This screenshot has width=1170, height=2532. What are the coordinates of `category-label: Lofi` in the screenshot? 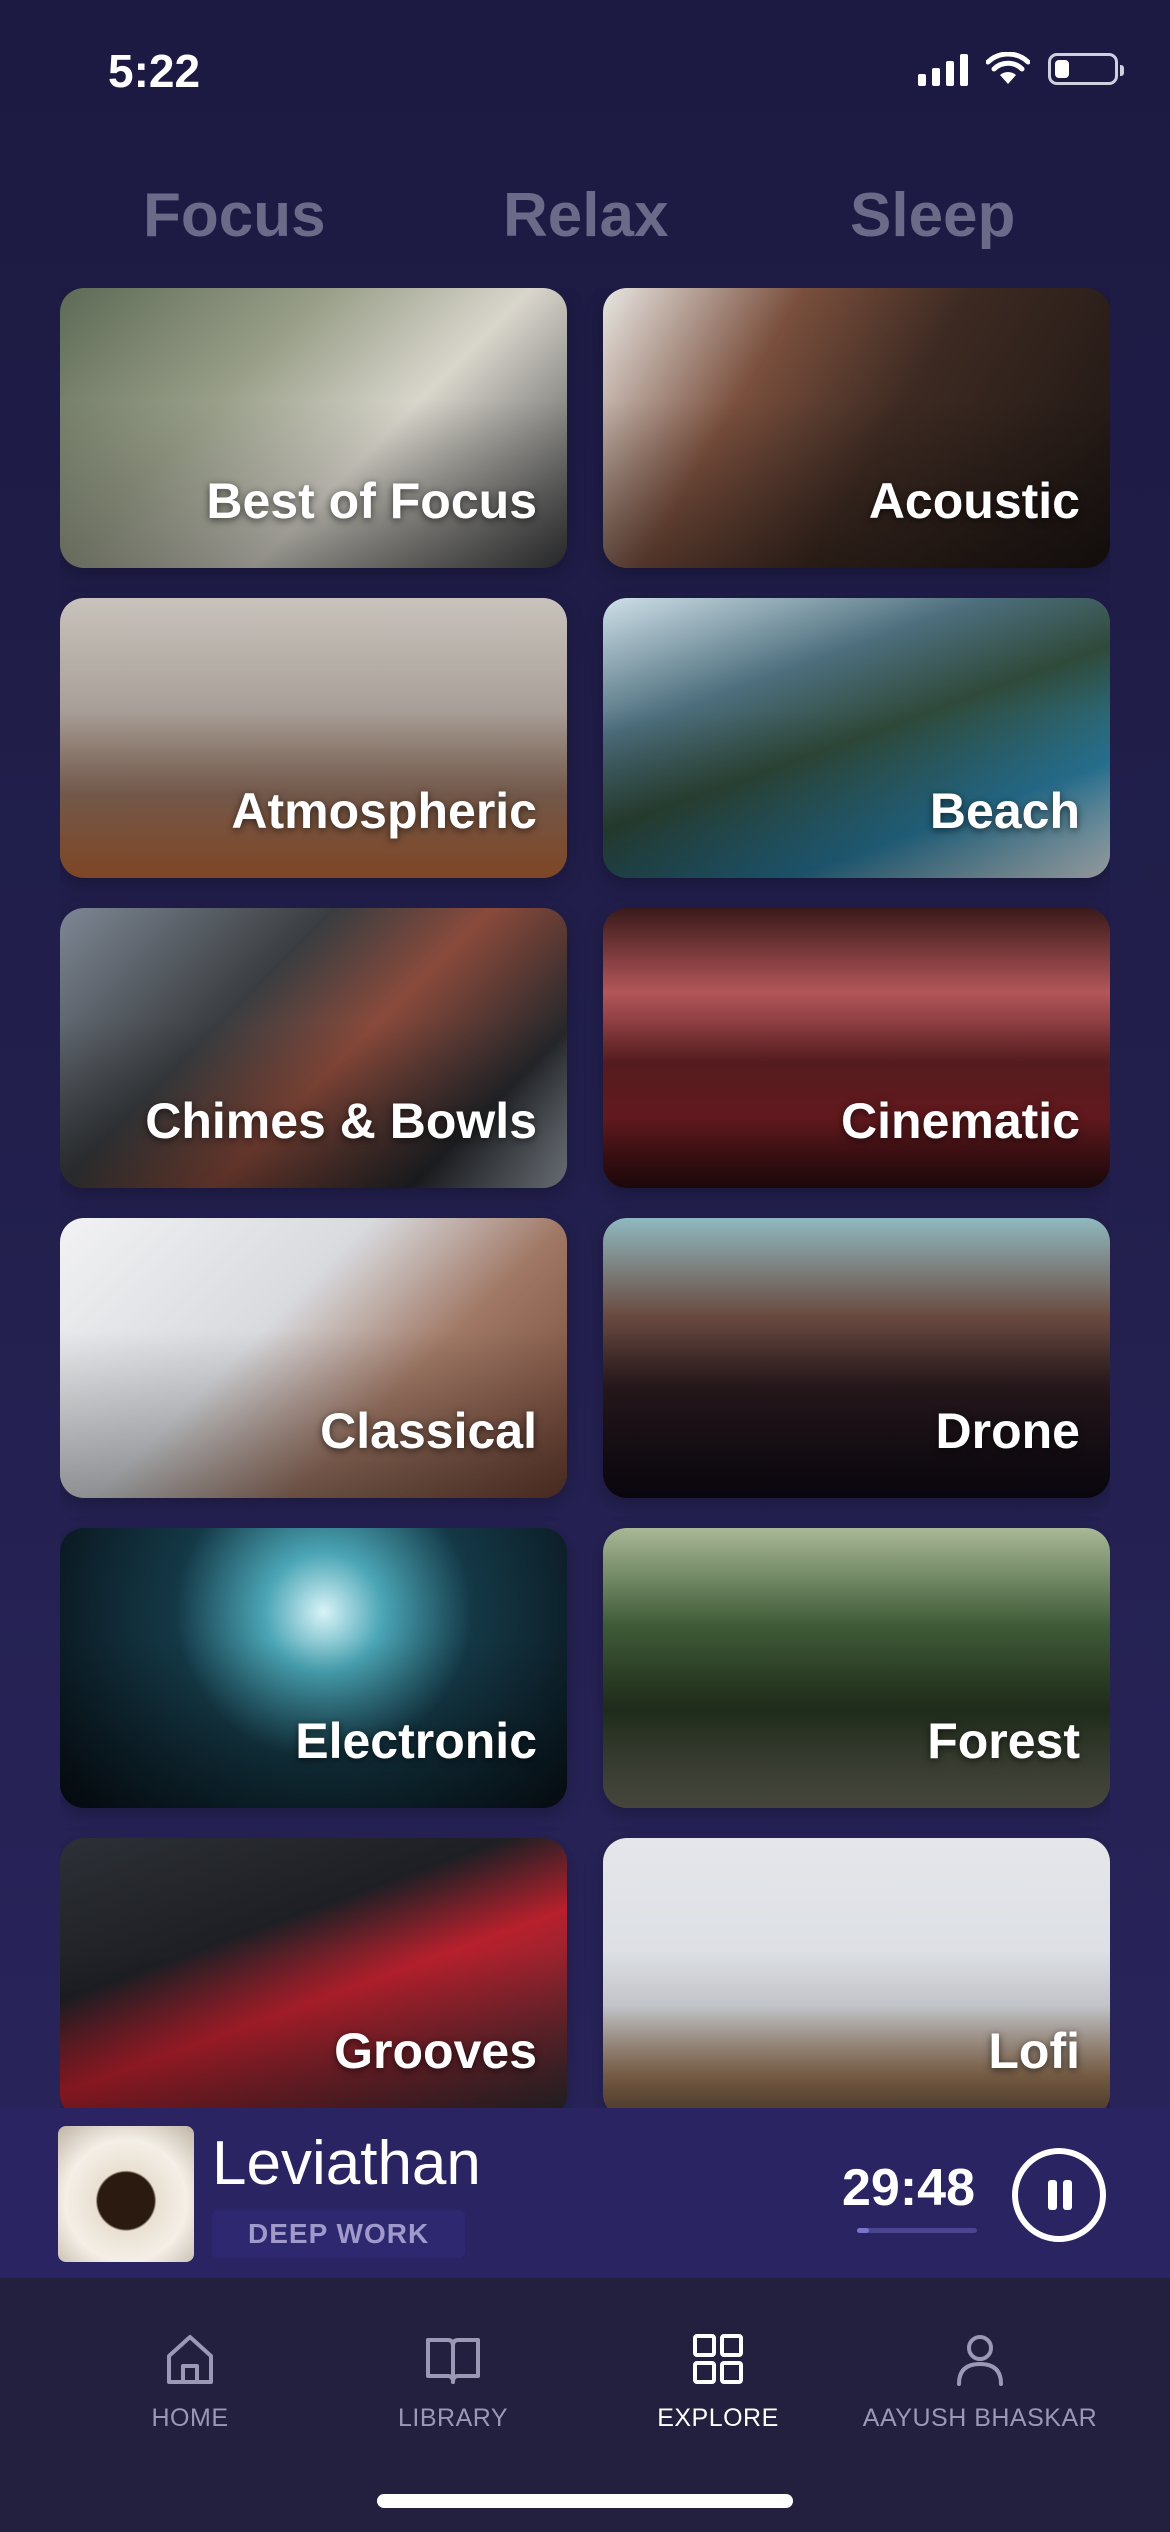 It's located at (1034, 2051).